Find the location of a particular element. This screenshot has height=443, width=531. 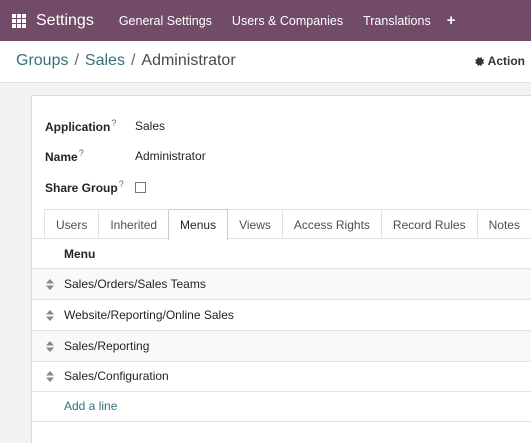

name-field: Name? Administrator is located at coordinates (125, 156).